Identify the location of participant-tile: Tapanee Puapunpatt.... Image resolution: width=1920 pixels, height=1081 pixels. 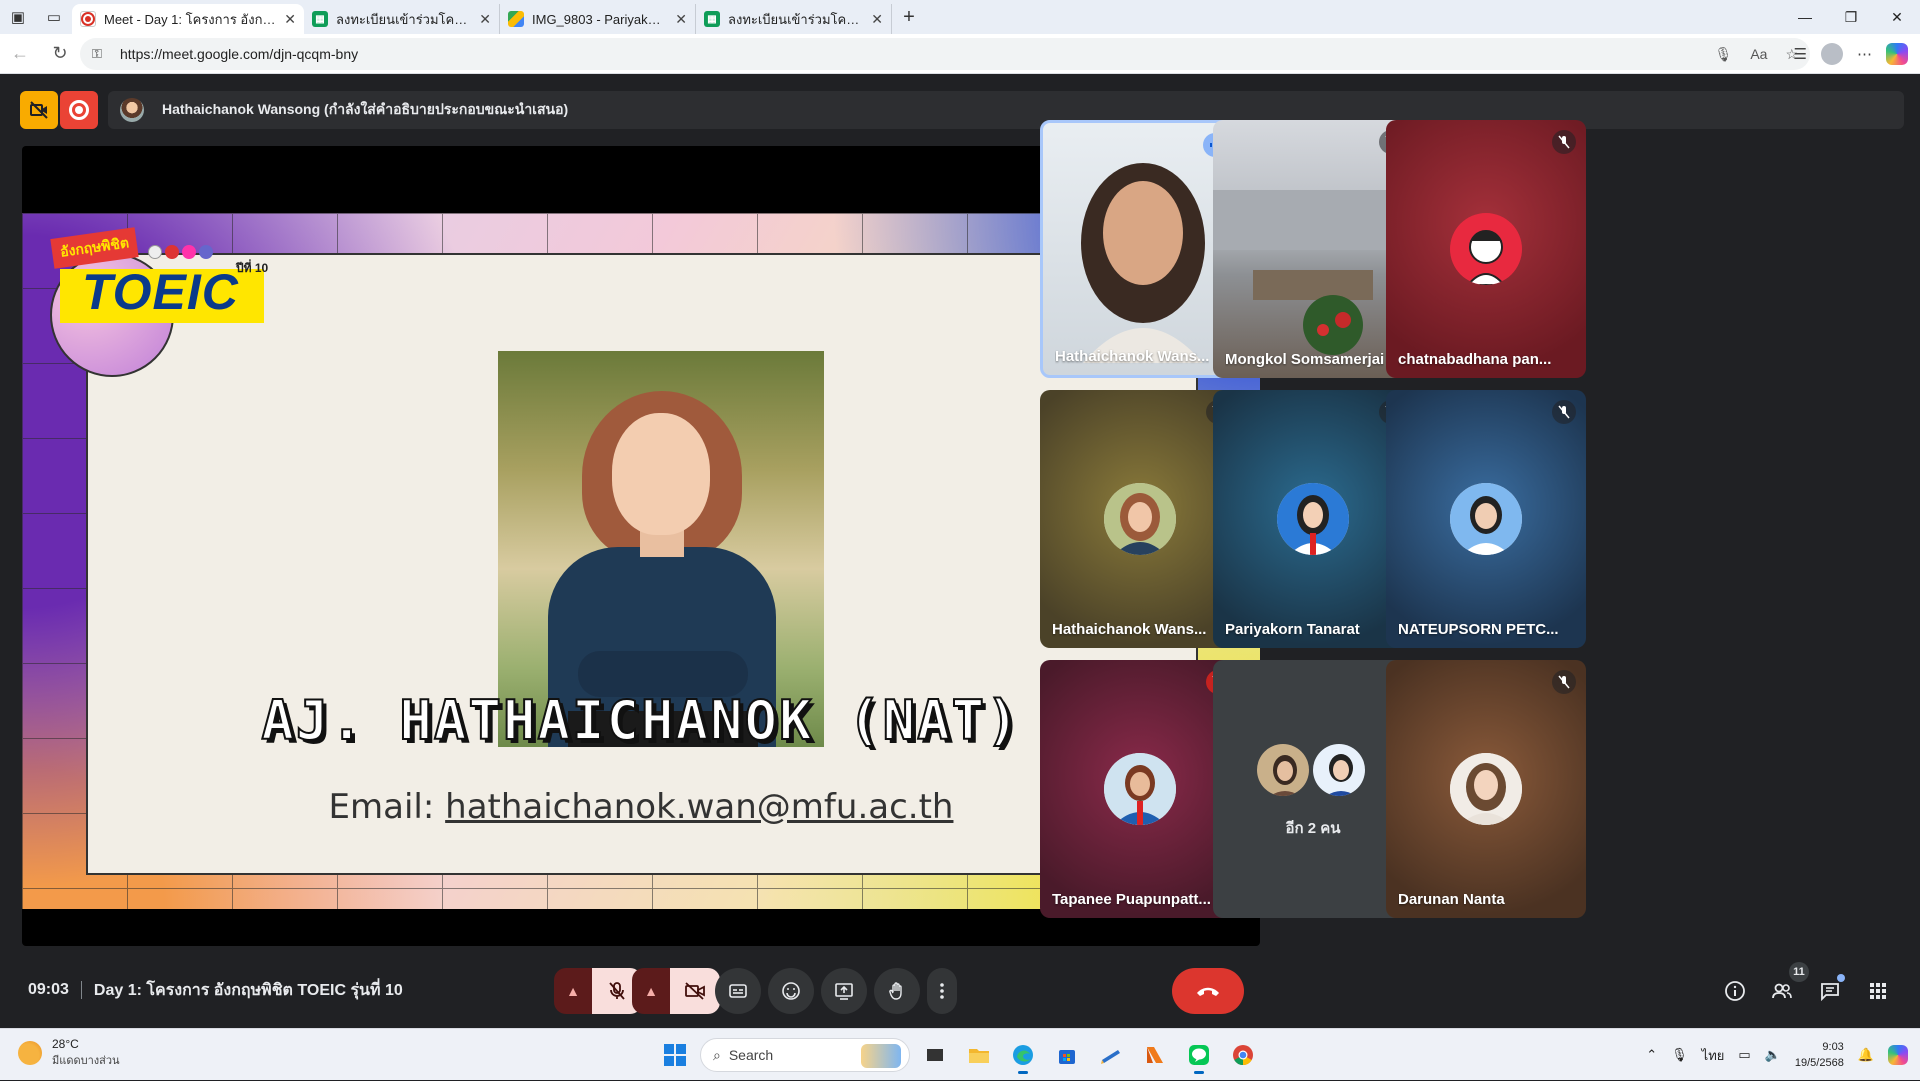
(1140, 789).